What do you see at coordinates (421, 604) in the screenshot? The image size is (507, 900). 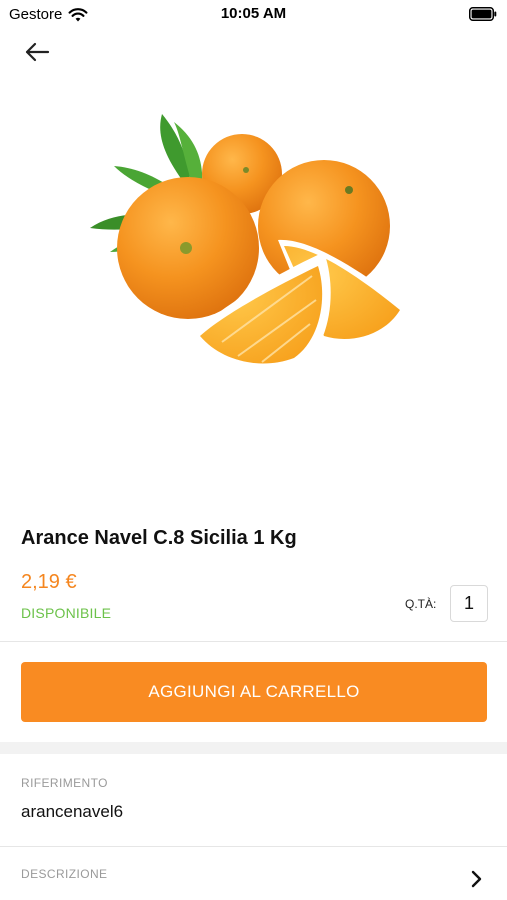 I see `quantity-label: Q.TÀ:` at bounding box center [421, 604].